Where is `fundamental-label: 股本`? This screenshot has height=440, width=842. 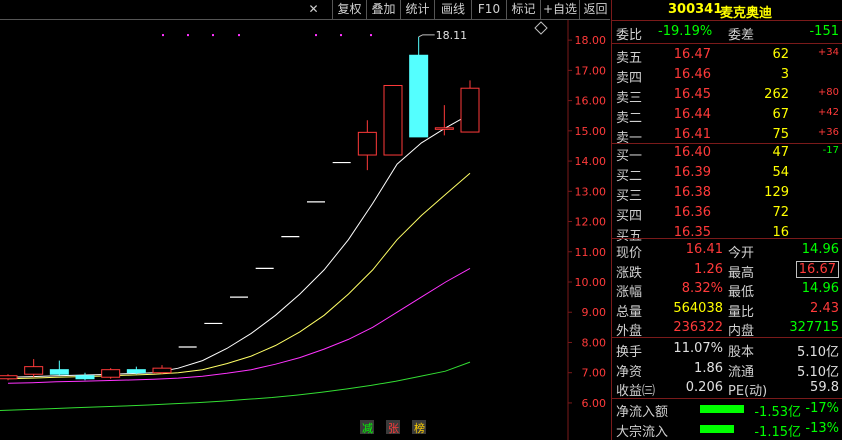 fundamental-label: 股本 is located at coordinates (741, 352).